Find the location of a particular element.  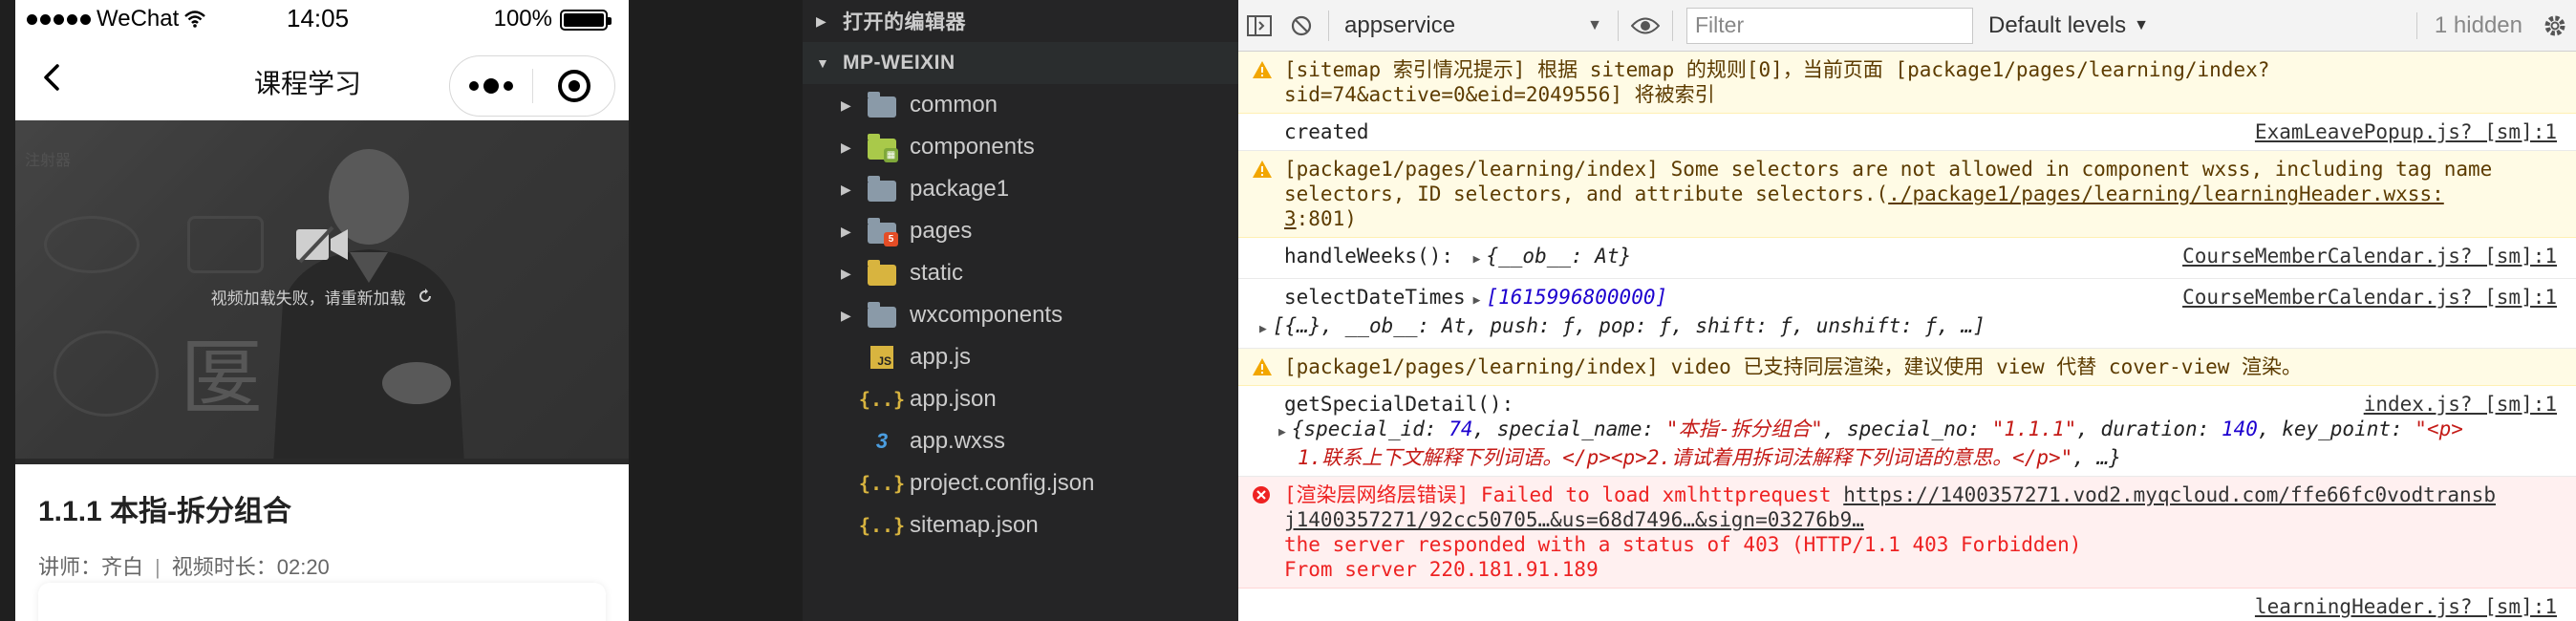

refresh-icon is located at coordinates (425, 296).